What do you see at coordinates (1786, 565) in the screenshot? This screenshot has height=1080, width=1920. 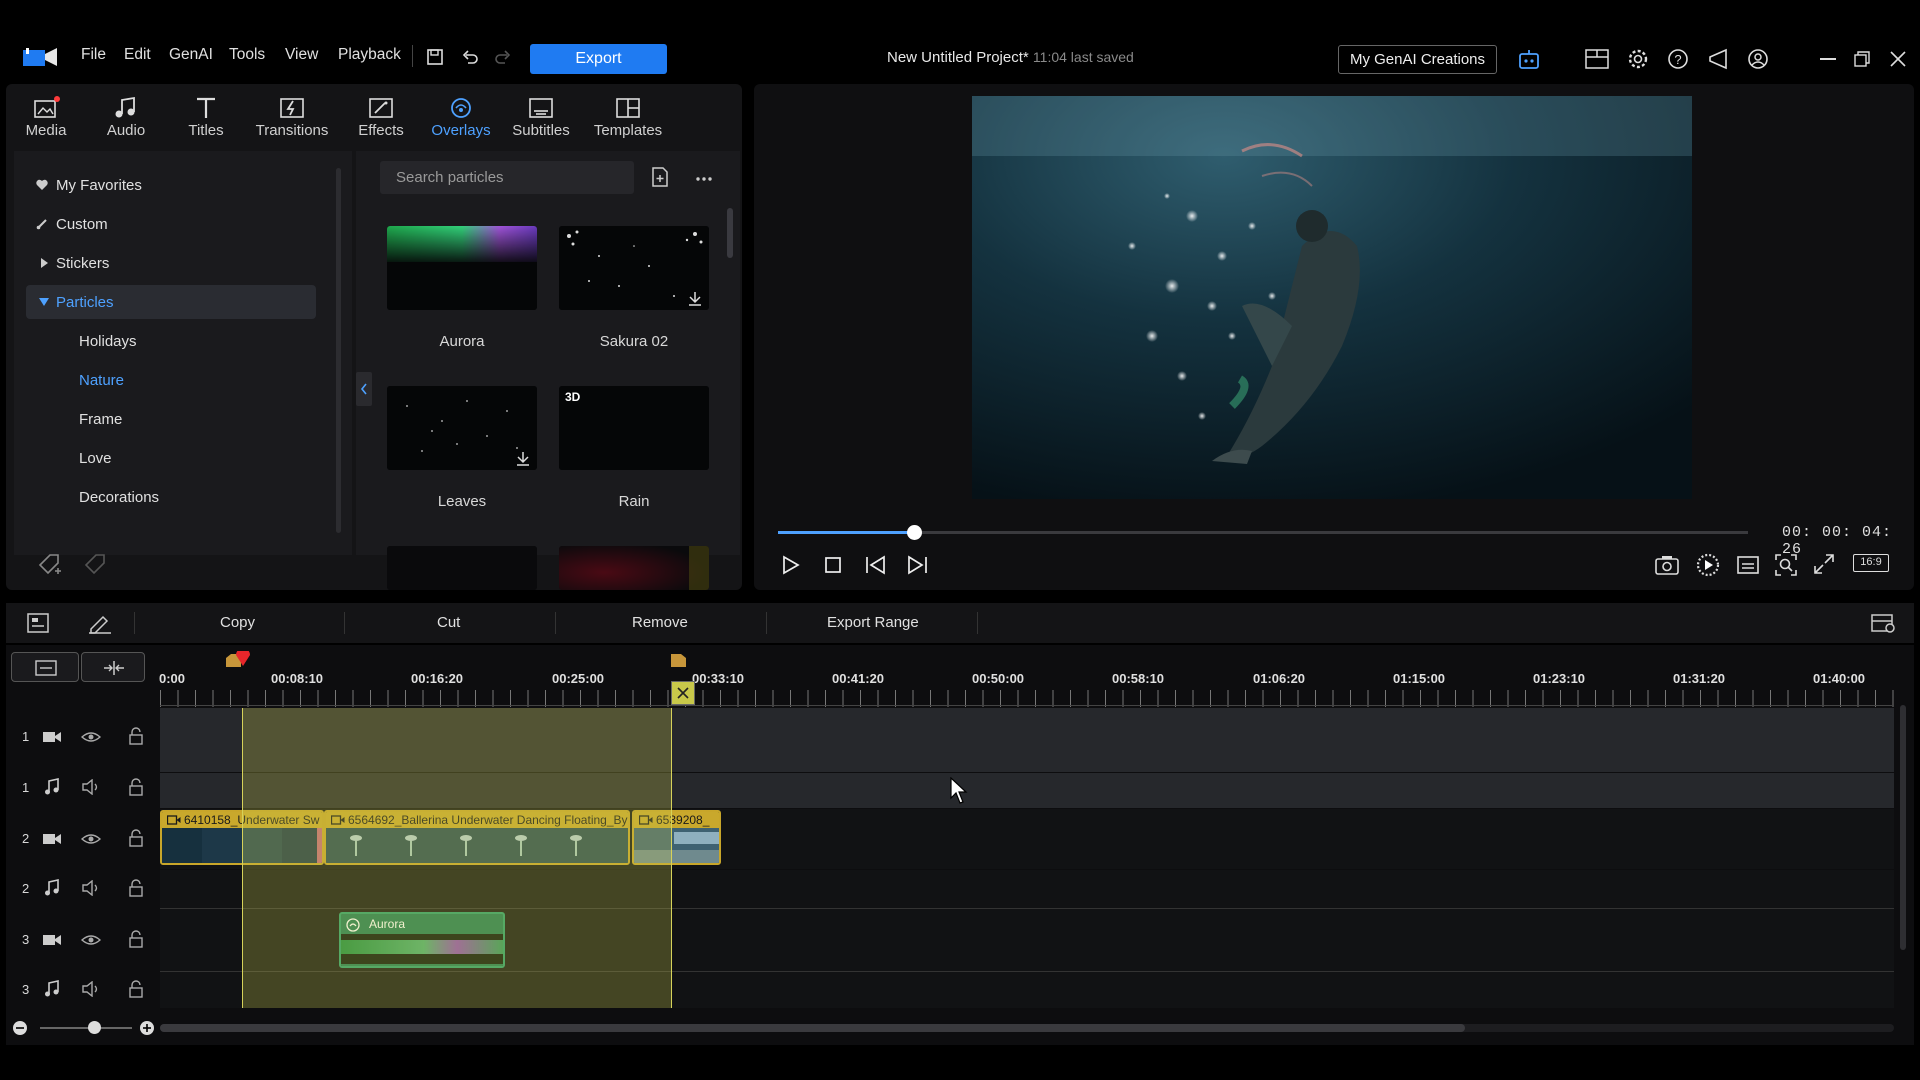 I see `zoom-preview-icon` at bounding box center [1786, 565].